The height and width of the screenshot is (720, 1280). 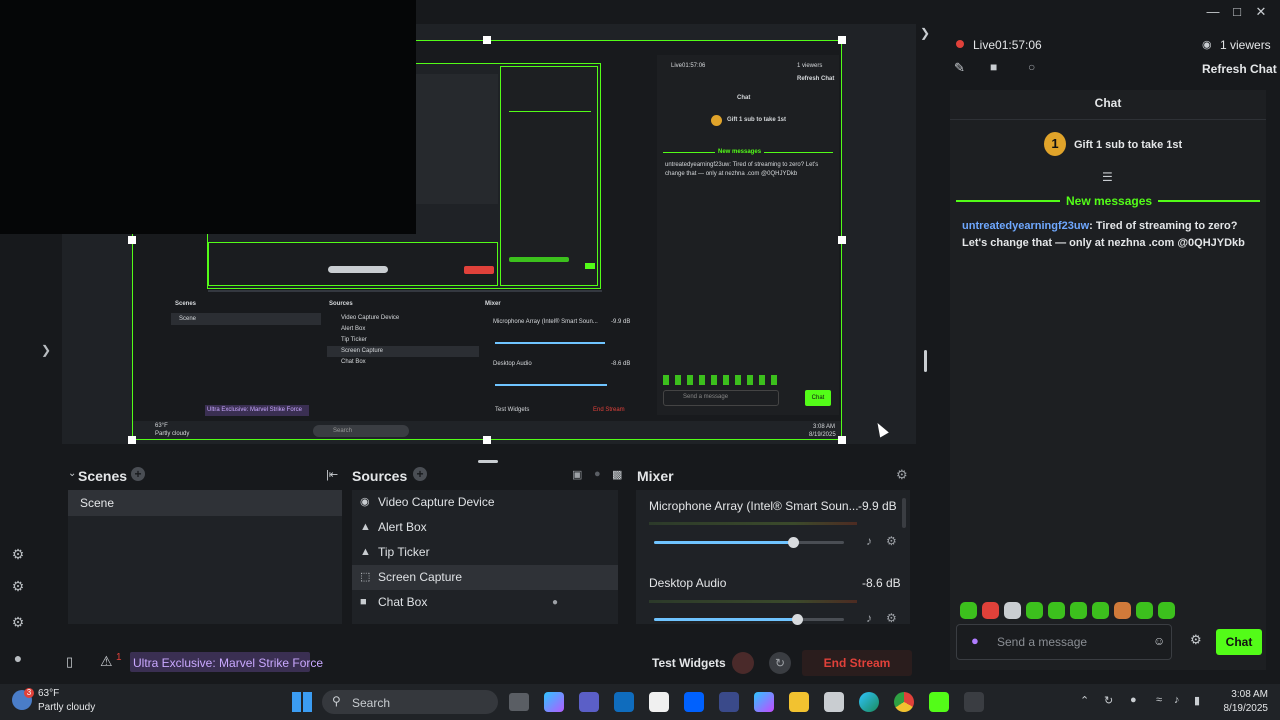 What do you see at coordinates (1128, 145) in the screenshot?
I see `gift-text: Gift 1 sub to take 1st` at bounding box center [1128, 145].